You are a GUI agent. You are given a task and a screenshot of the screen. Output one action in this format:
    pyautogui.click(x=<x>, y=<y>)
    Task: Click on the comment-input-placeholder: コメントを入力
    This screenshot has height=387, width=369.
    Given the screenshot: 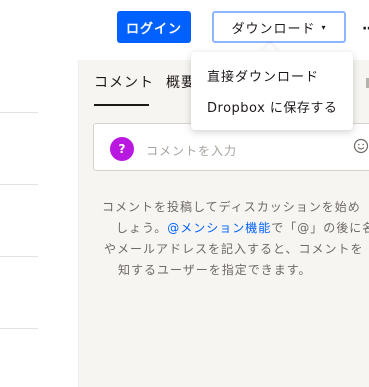 What is the action you would take?
    pyautogui.click(x=191, y=150)
    